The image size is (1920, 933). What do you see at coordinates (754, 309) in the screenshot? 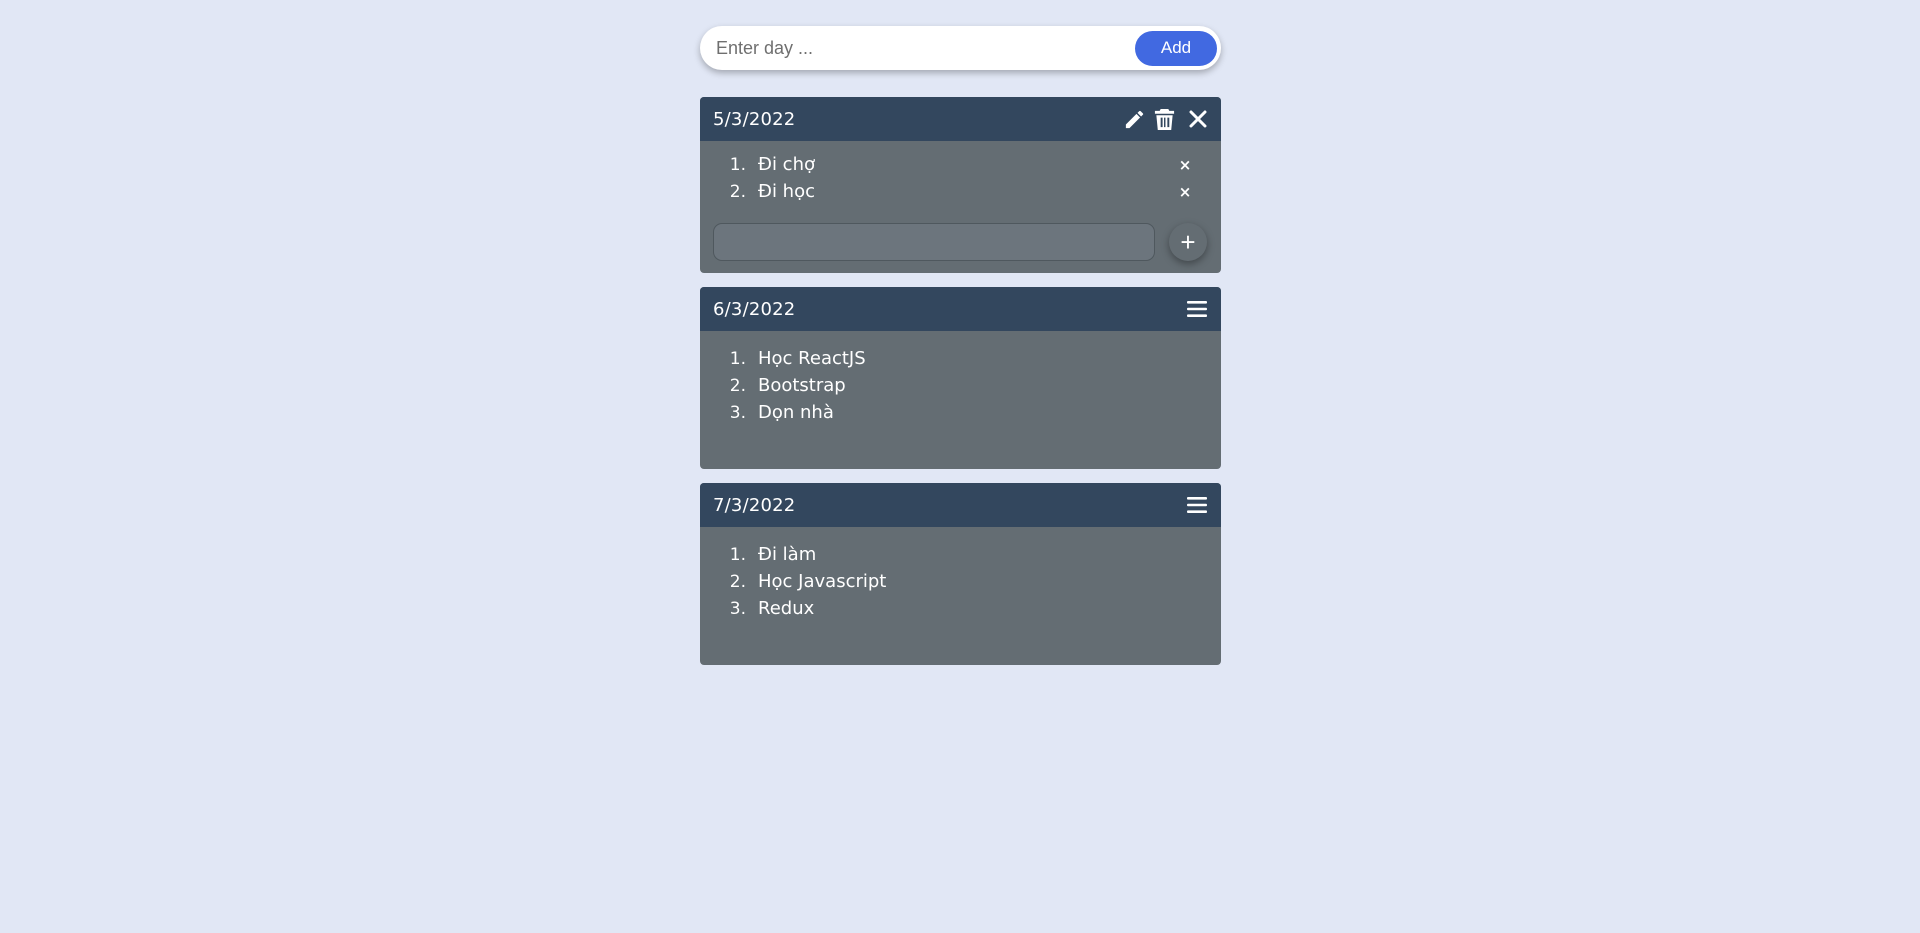
I see `card-date: 6/3/2022` at bounding box center [754, 309].